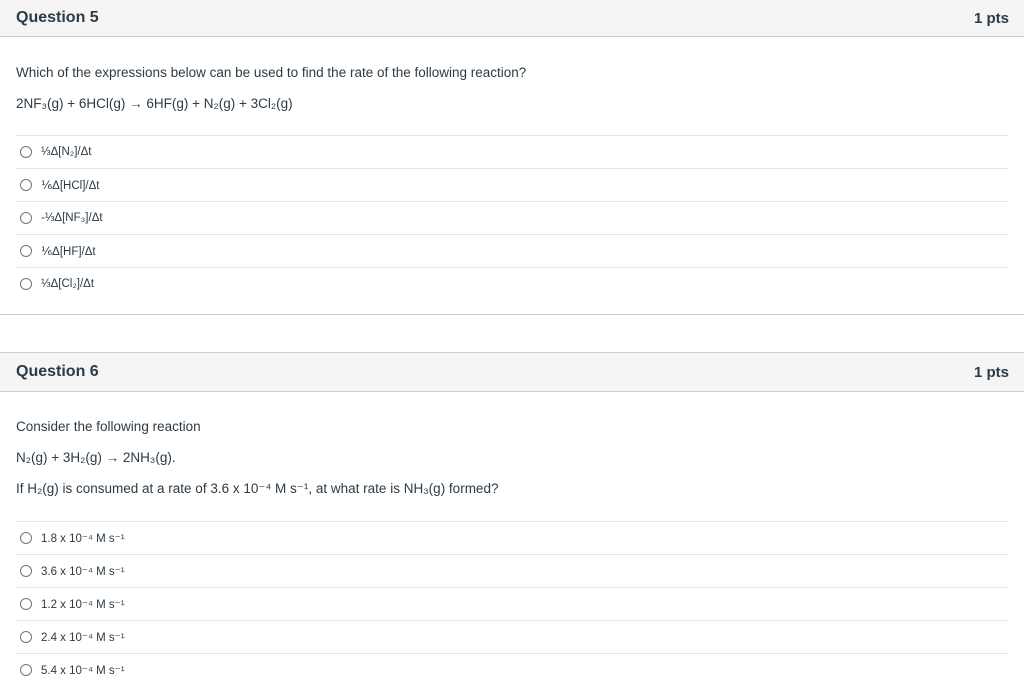  What do you see at coordinates (512, 151) in the screenshot?
I see `answer-option: ⅓Δ[N₂]/Δt` at bounding box center [512, 151].